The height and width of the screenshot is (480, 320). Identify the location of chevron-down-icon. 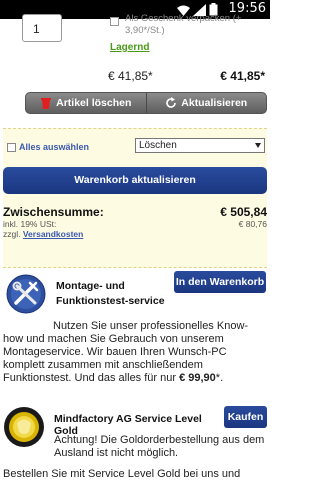
(258, 145).